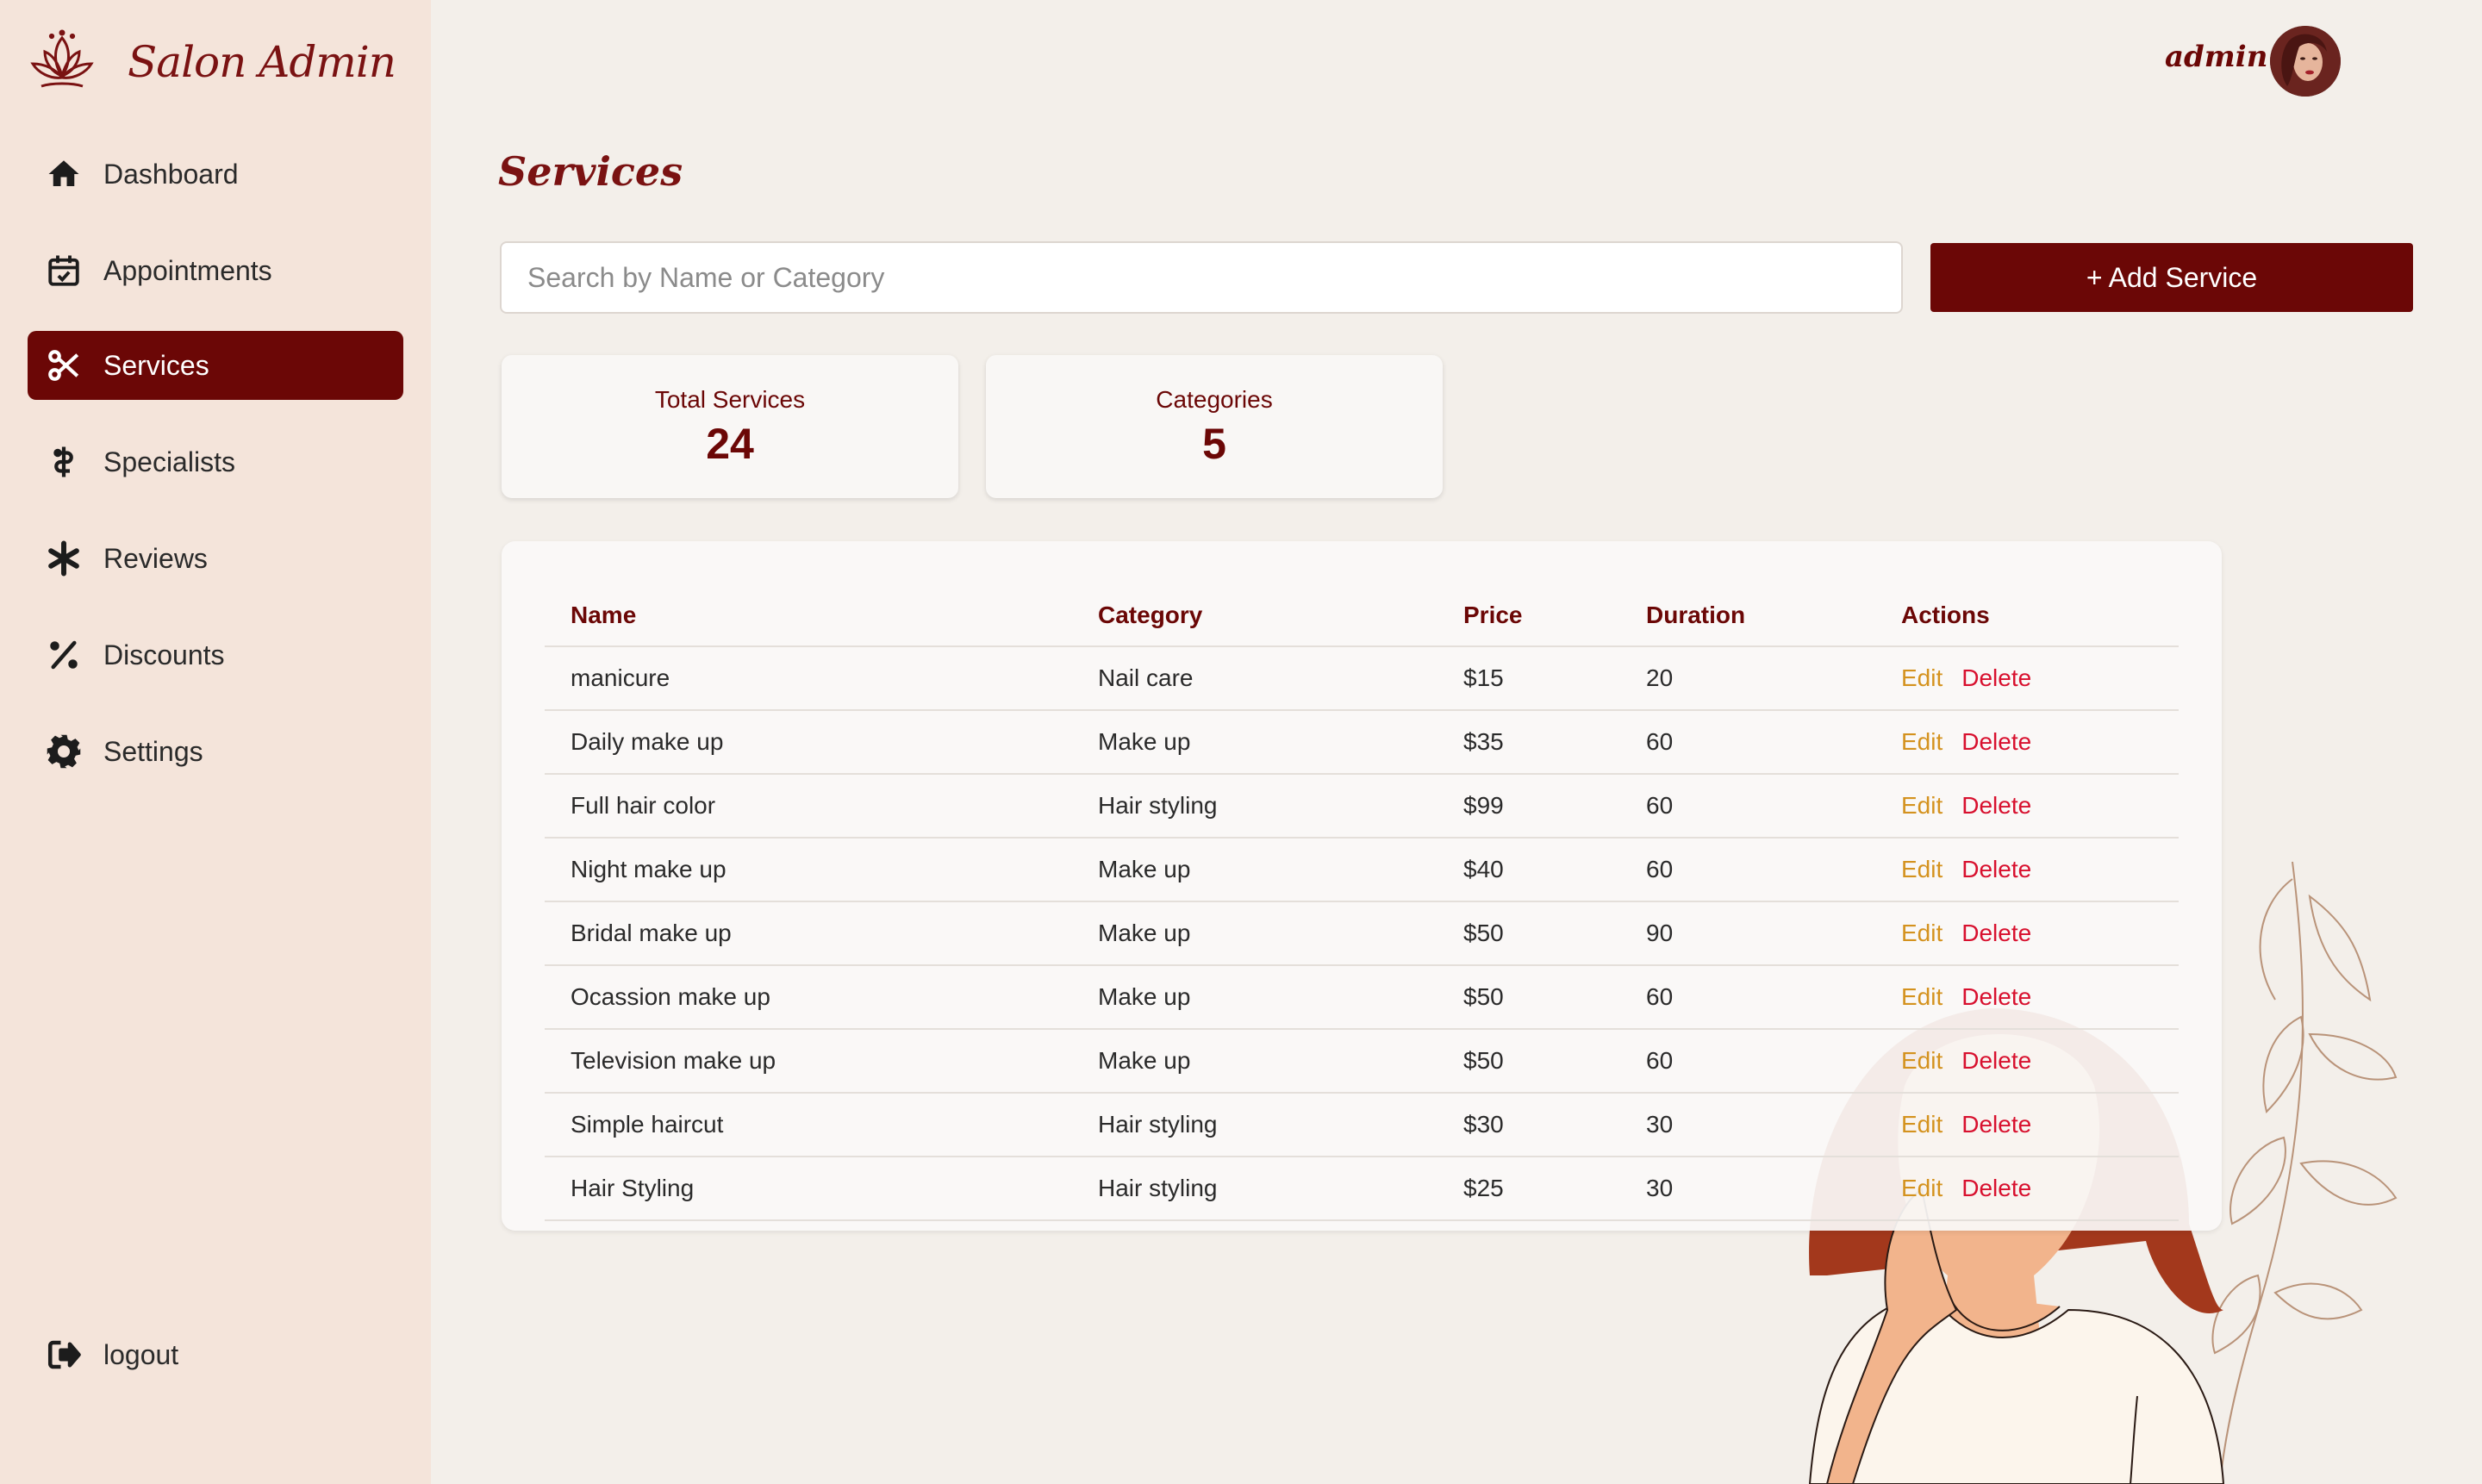 The width and height of the screenshot is (2482, 1484). What do you see at coordinates (1748, 679) in the screenshot?
I see `cell-duration: 20` at bounding box center [1748, 679].